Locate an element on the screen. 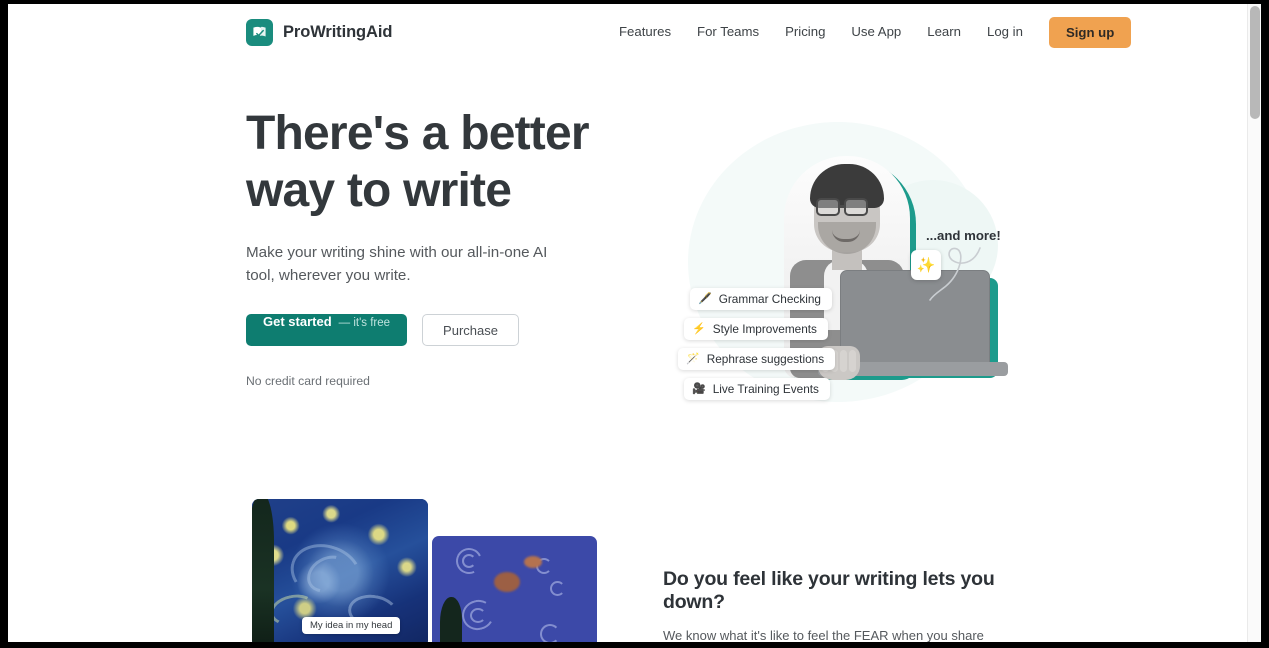 This screenshot has height=648, width=1269. lightning-bolt-icon: ⚡ is located at coordinates (699, 328).